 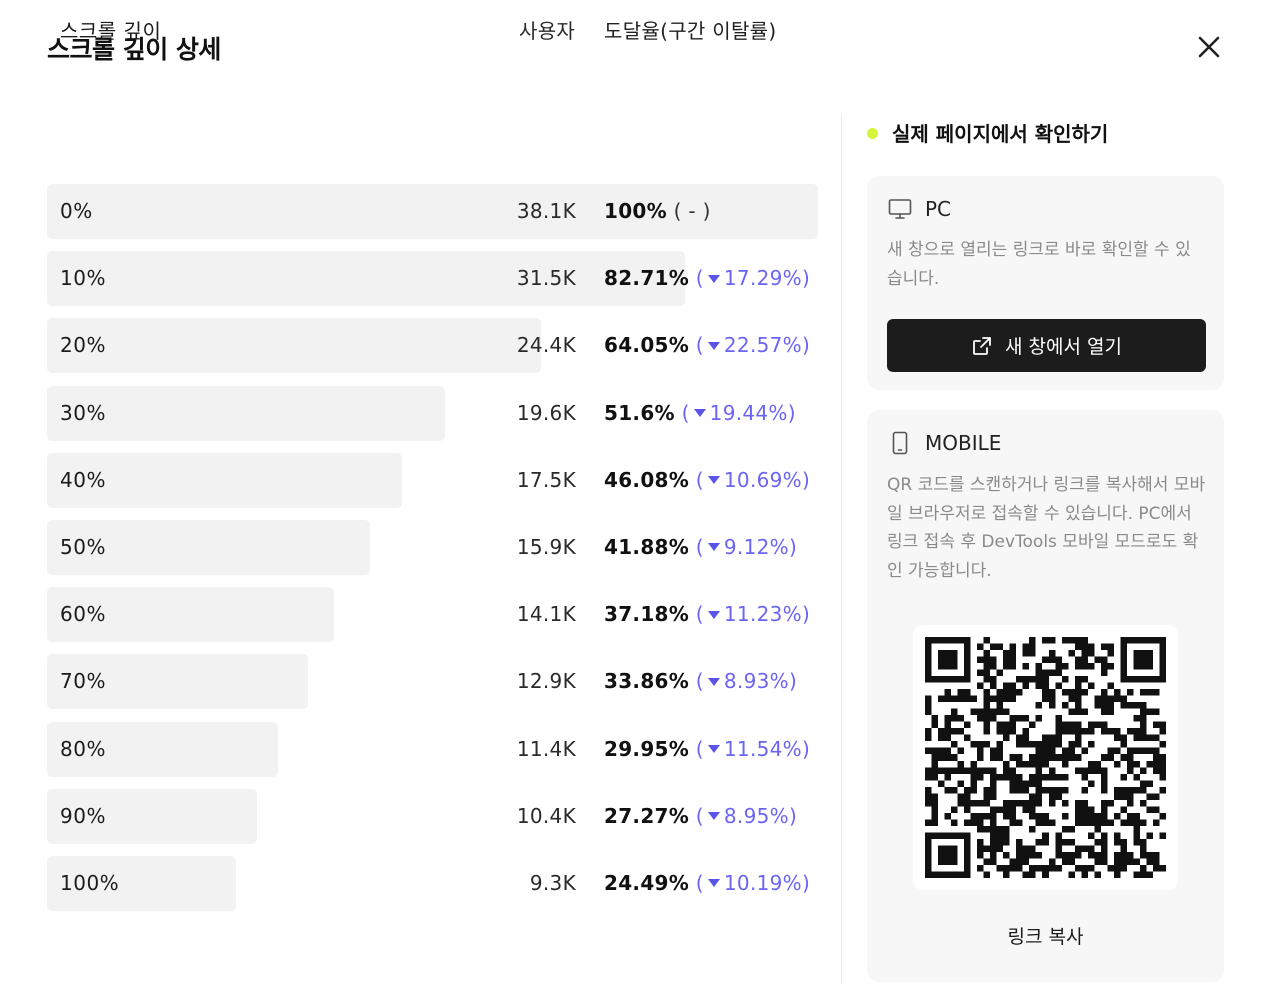 I want to click on depth-label: 30%, so click(x=83, y=412).